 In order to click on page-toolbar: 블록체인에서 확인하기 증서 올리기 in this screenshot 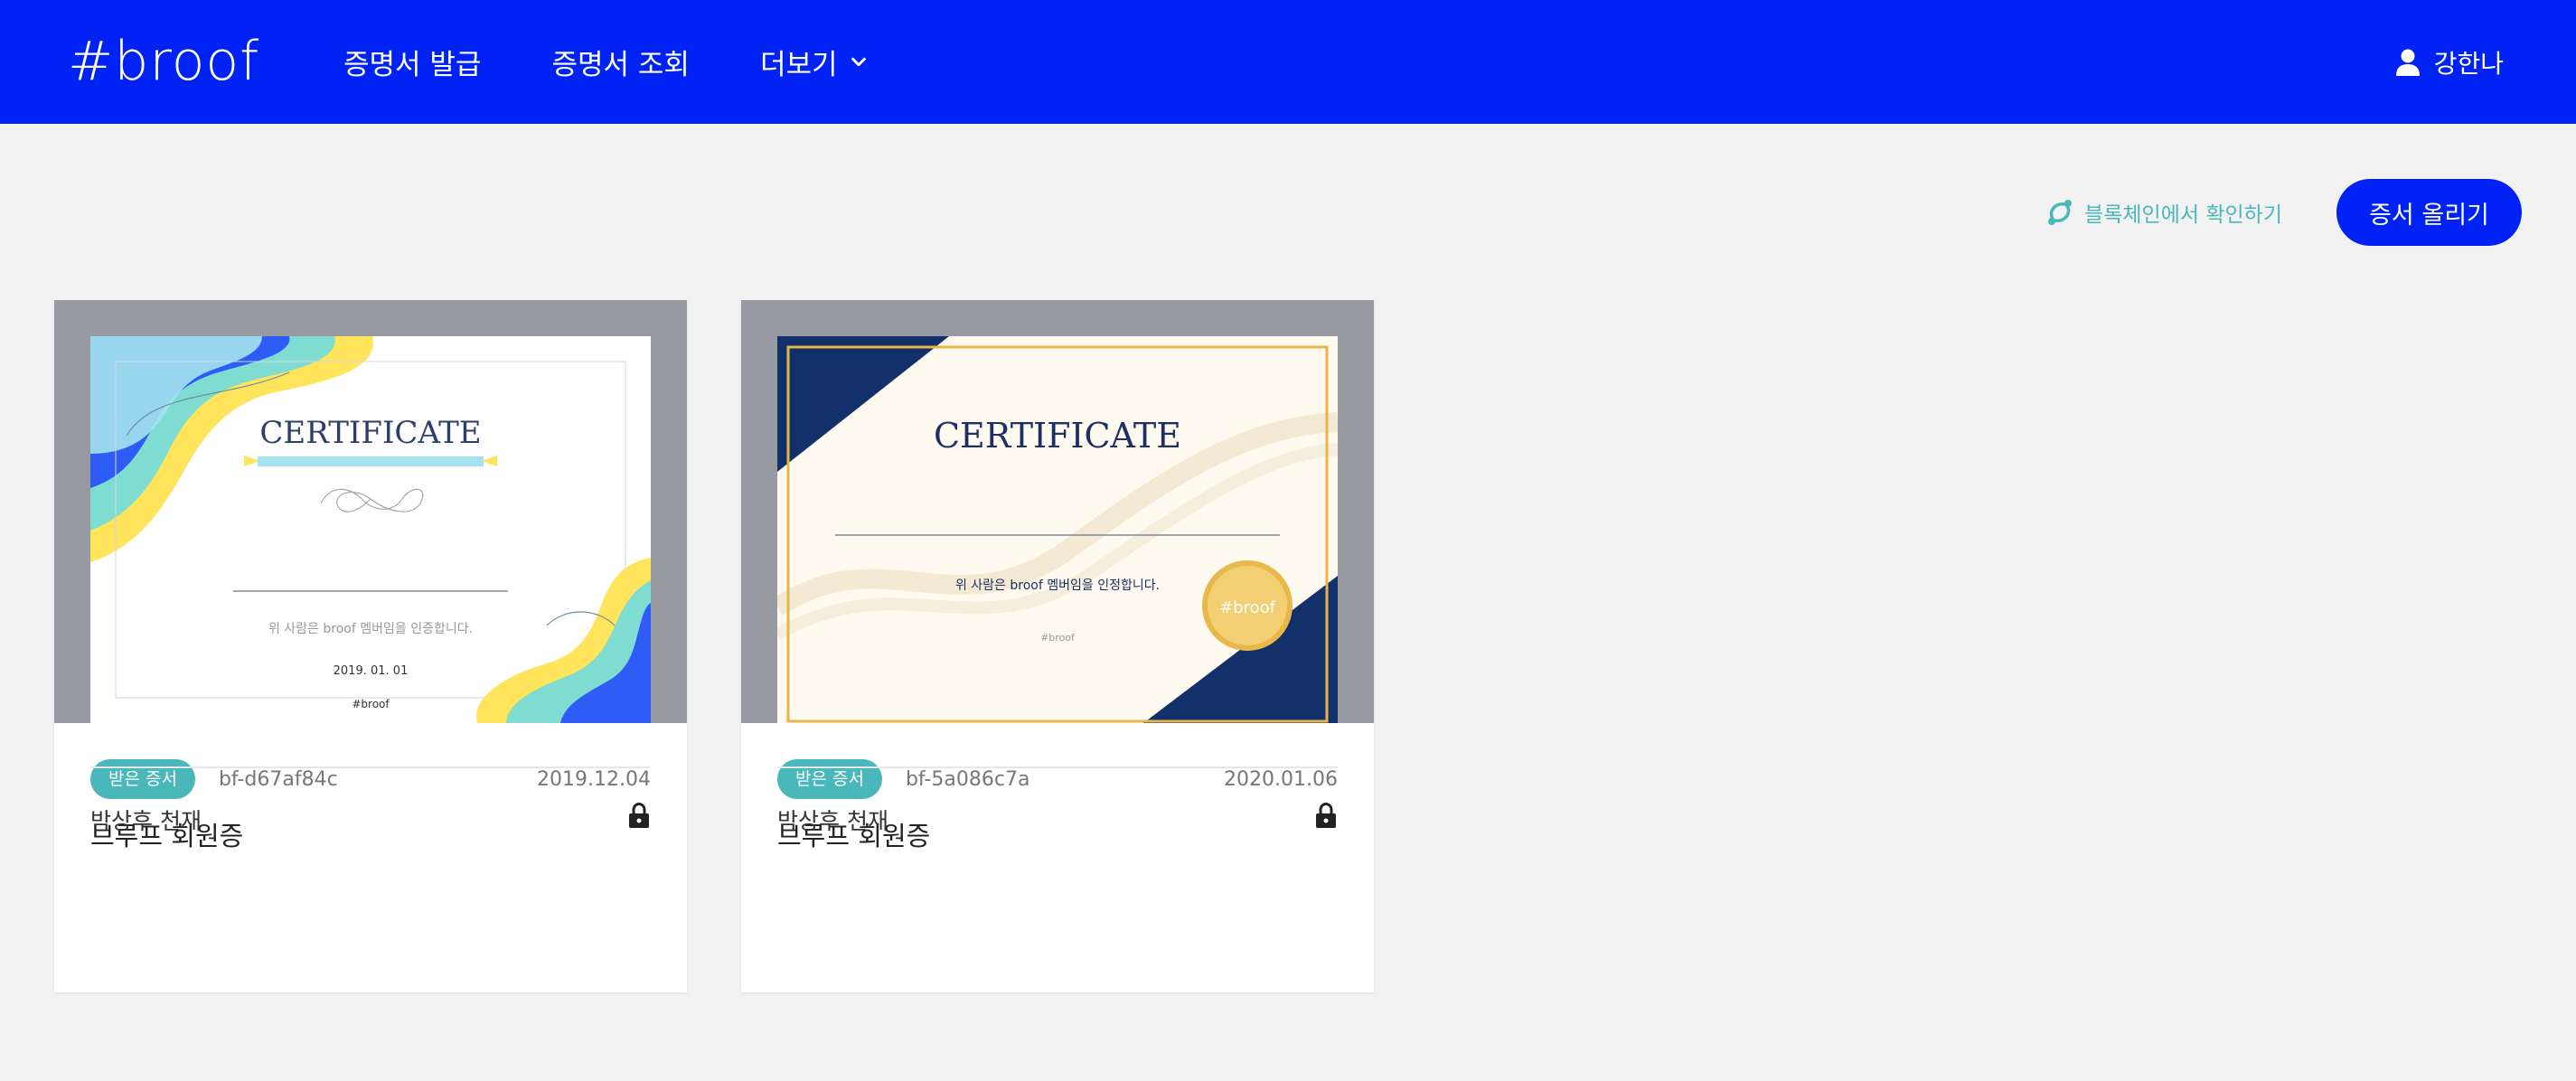, I will do `click(2284, 212)`.